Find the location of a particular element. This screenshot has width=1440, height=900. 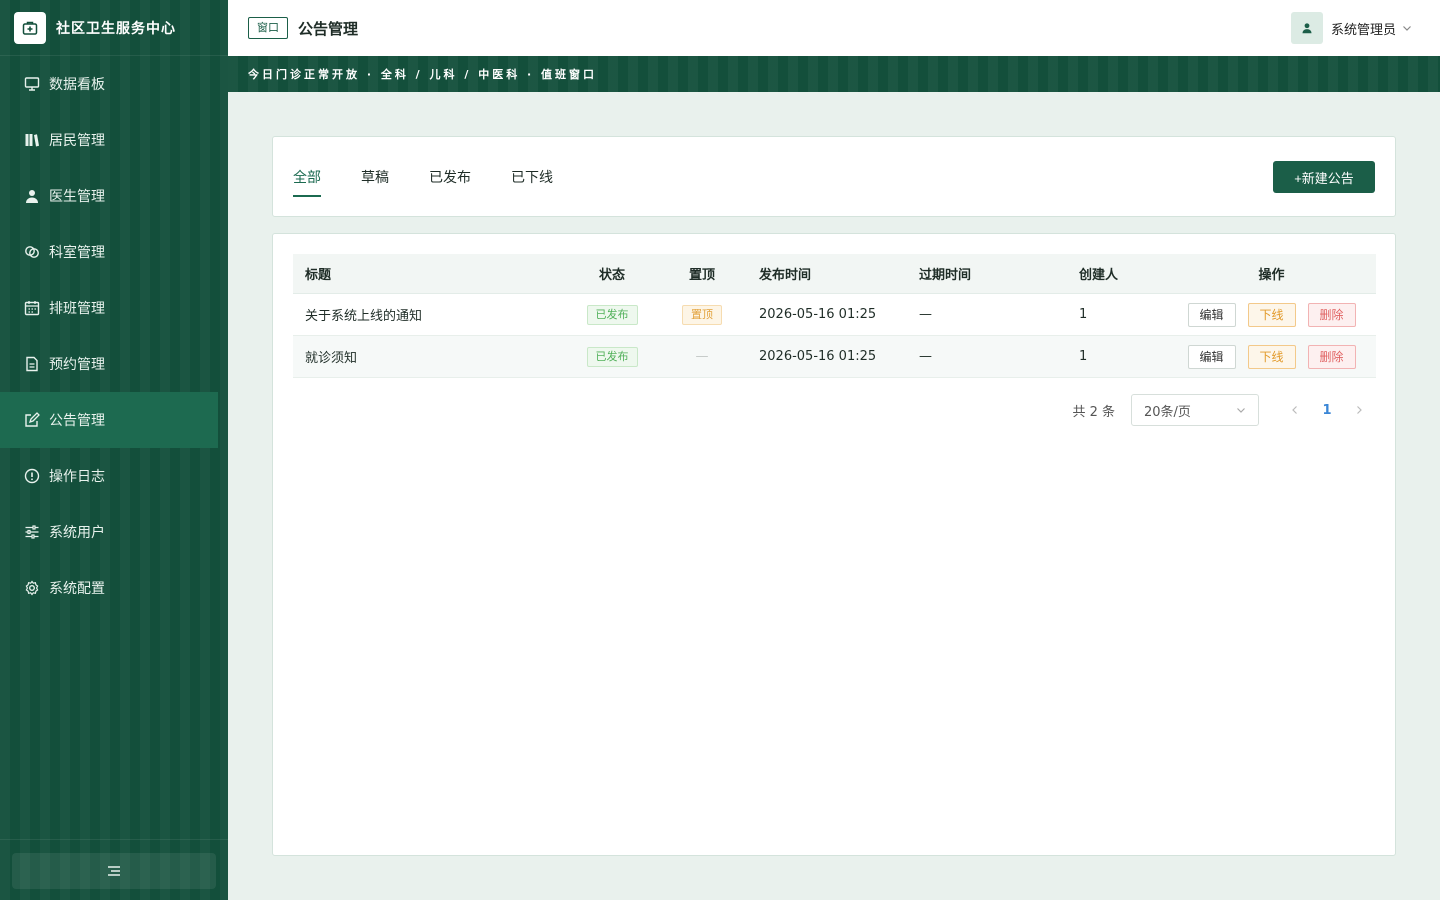

filter-tabs-card: 全部 草稿 已发布 已下线 +新建公告 is located at coordinates (834, 176).